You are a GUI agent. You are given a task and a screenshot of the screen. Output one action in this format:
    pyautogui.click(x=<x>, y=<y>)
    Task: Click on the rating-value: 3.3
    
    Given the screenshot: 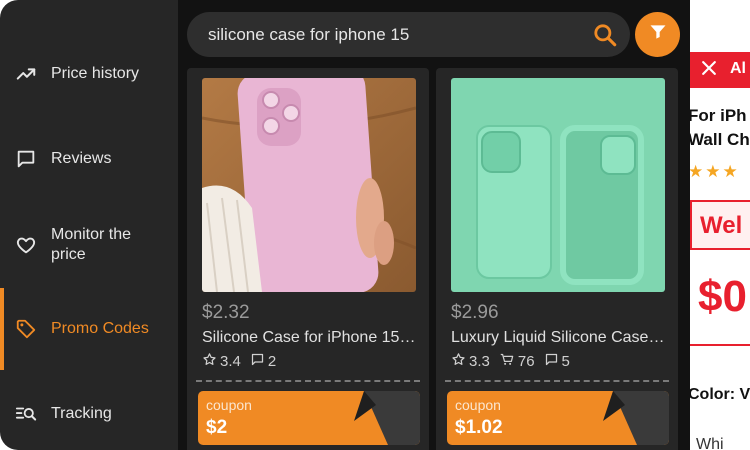 What is the action you would take?
    pyautogui.click(x=479, y=361)
    